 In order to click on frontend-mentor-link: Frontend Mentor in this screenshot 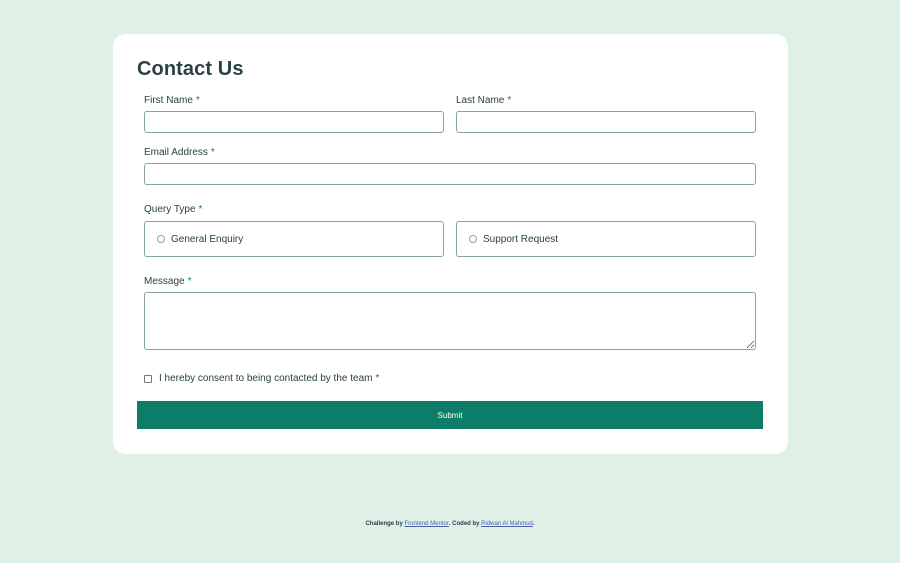, I will do `click(426, 524)`.